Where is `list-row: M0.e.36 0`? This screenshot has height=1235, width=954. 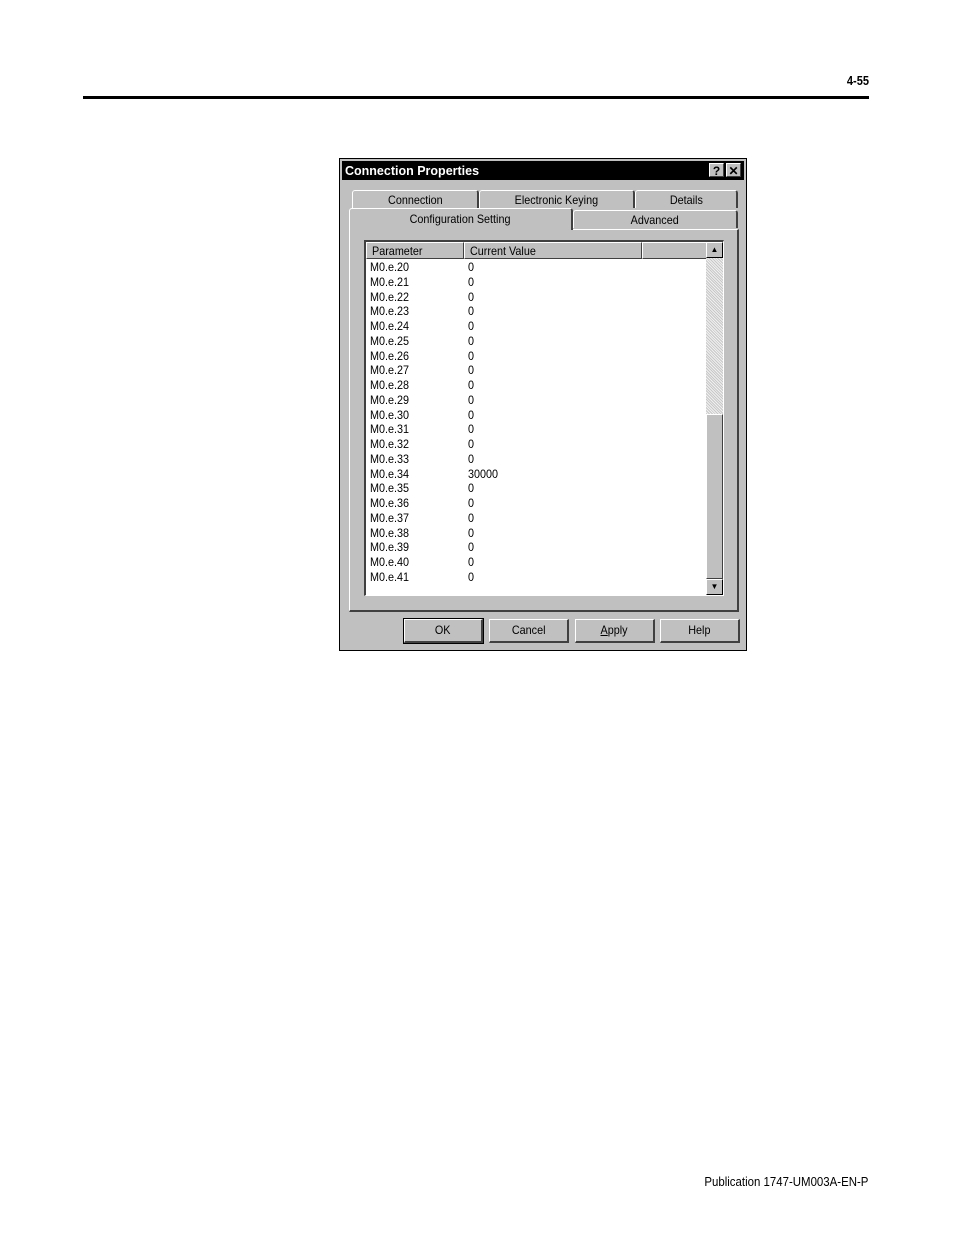 list-row: M0.e.36 0 is located at coordinates (536, 503).